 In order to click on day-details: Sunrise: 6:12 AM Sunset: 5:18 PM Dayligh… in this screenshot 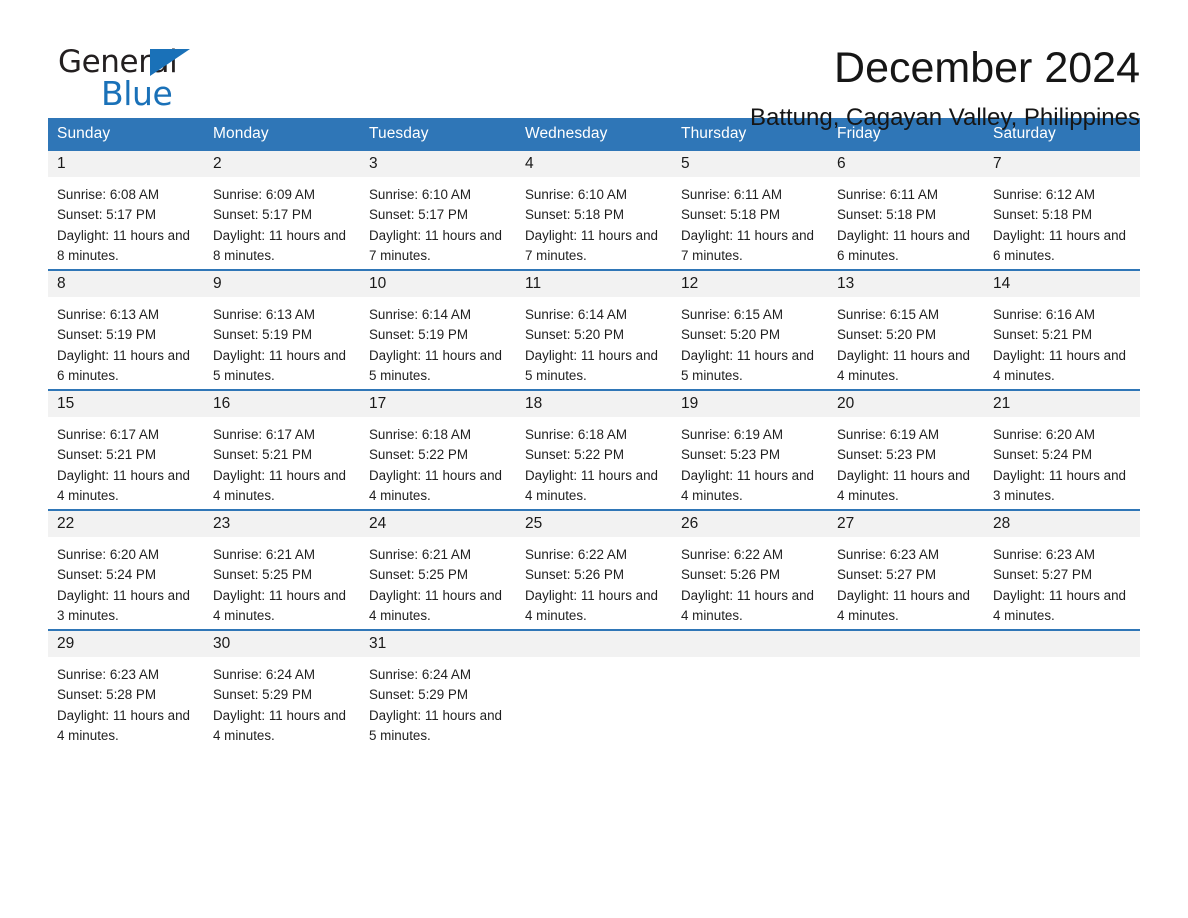, I will do `click(1059, 225)`.